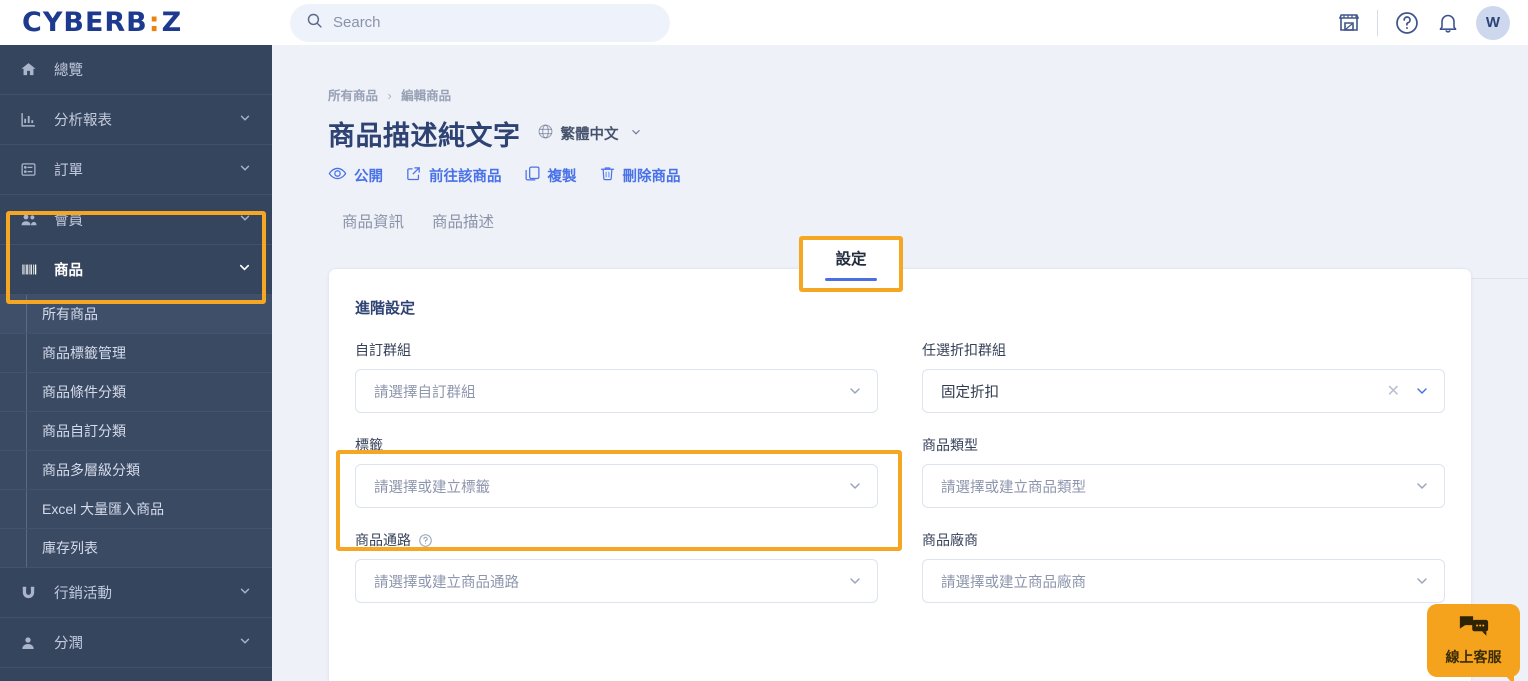 This screenshot has height=681, width=1528. Describe the element at coordinates (136, 170) in the screenshot. I see `sidebar-item-orders: 訂單` at that location.